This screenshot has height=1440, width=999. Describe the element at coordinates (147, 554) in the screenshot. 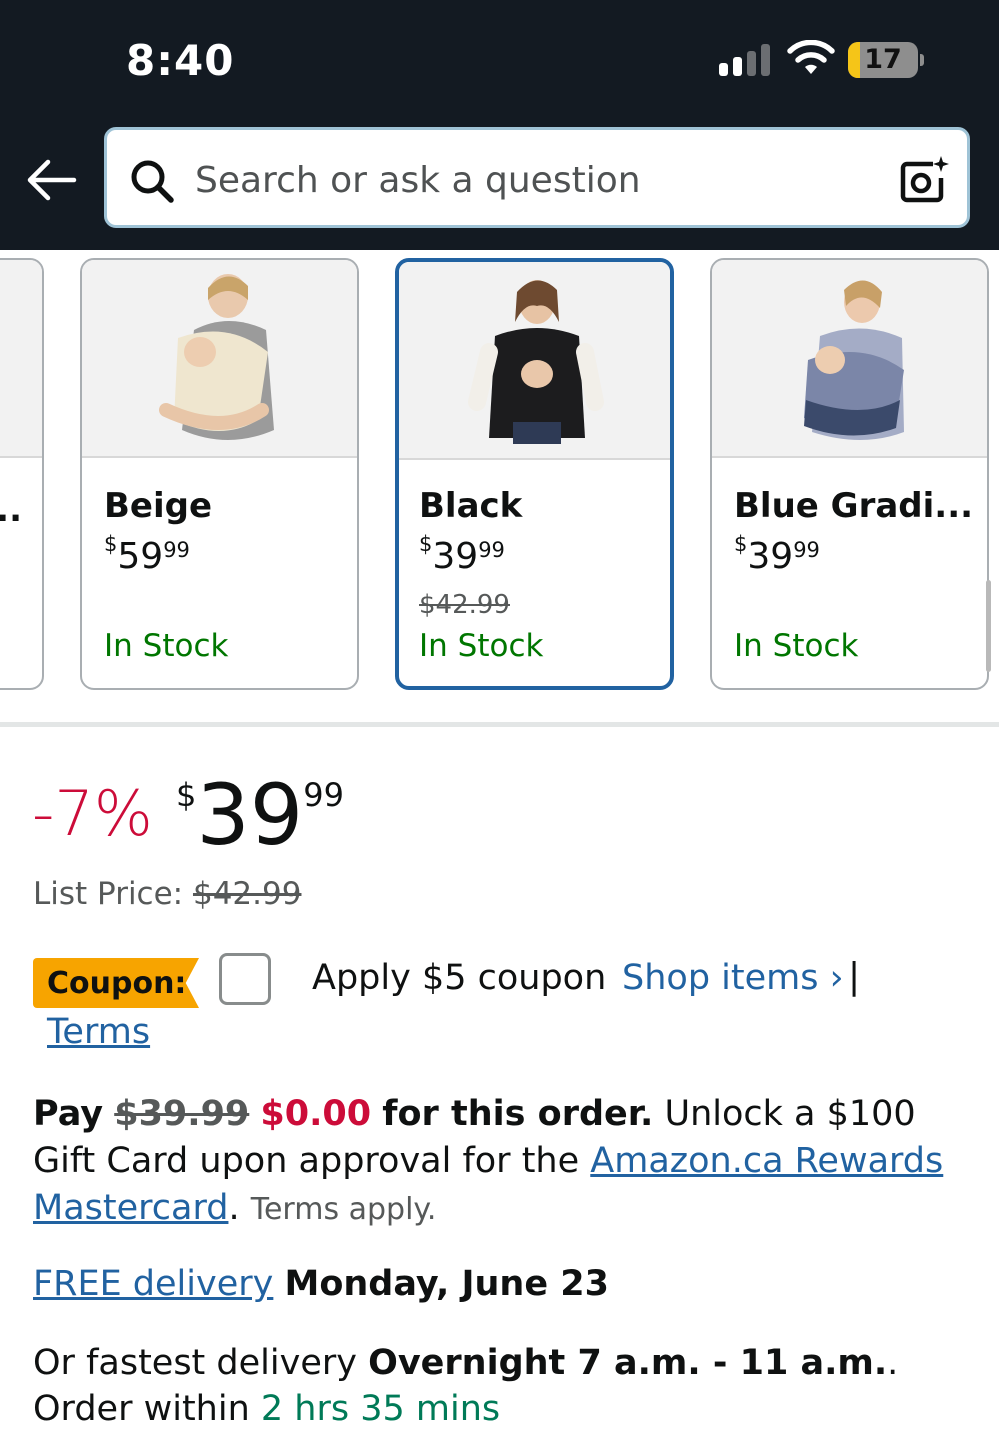

I see `variant-price: $5999` at that location.